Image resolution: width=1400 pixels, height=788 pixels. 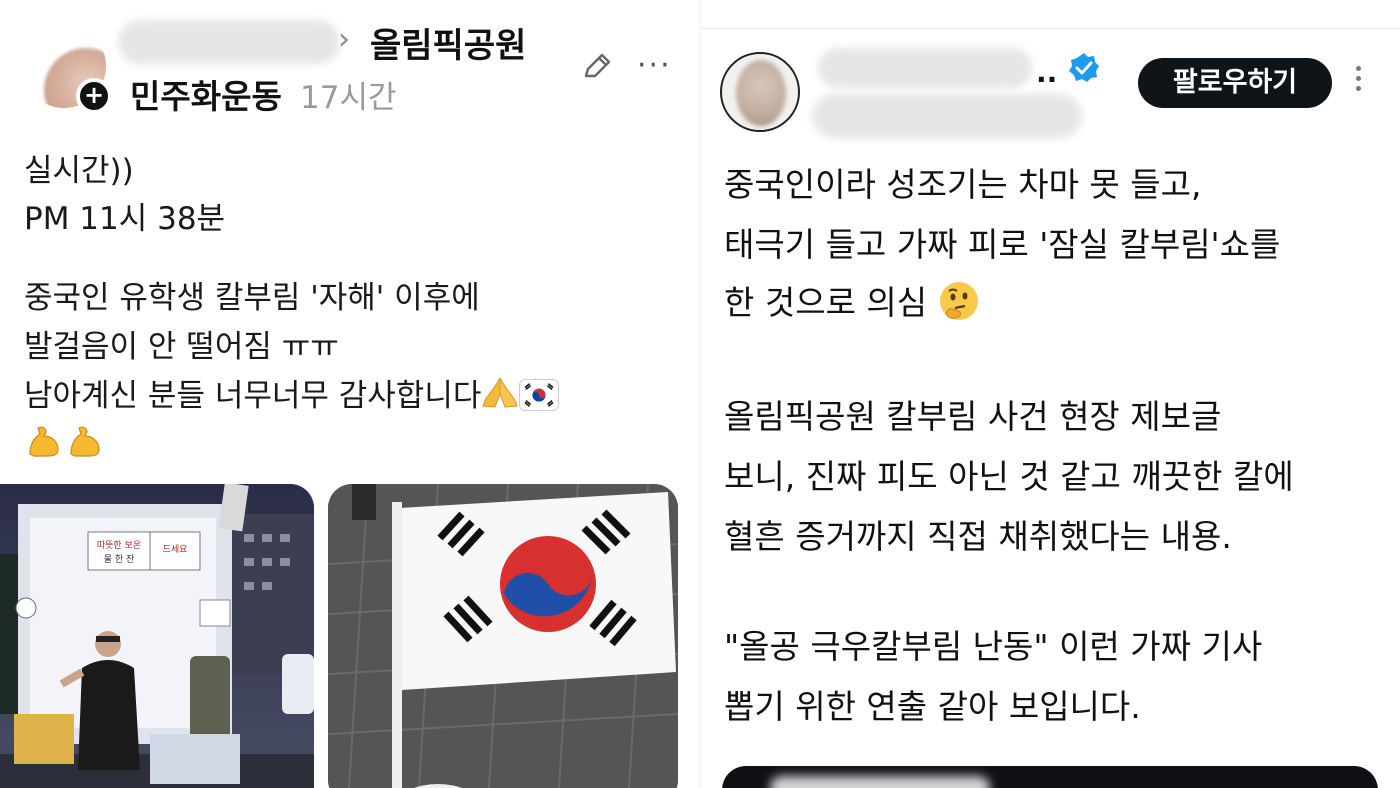 I want to click on tweet-line-8: 뽑기 위한 연출 같아 보입니다., so click(x=932, y=706).